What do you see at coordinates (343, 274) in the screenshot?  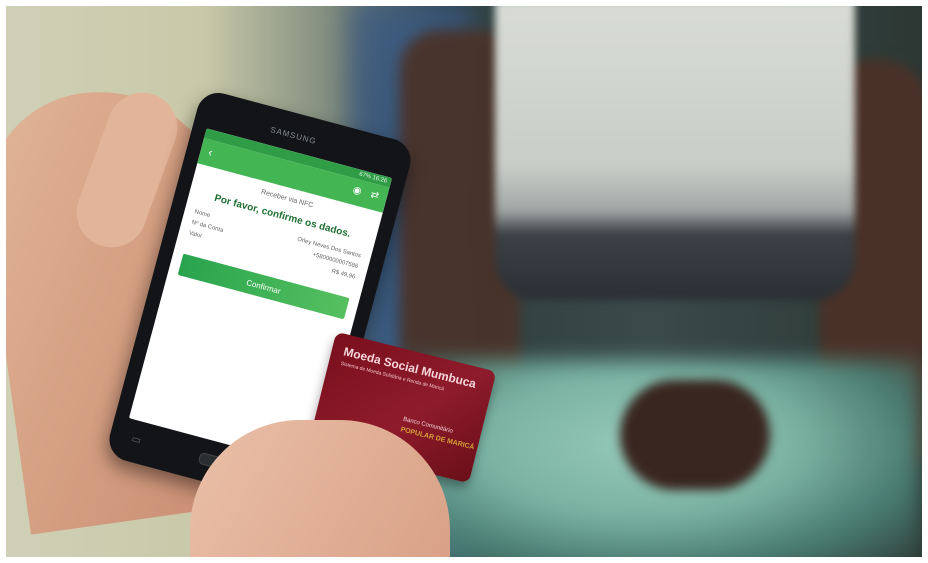 I see `detail-value: R$ 49,96` at bounding box center [343, 274].